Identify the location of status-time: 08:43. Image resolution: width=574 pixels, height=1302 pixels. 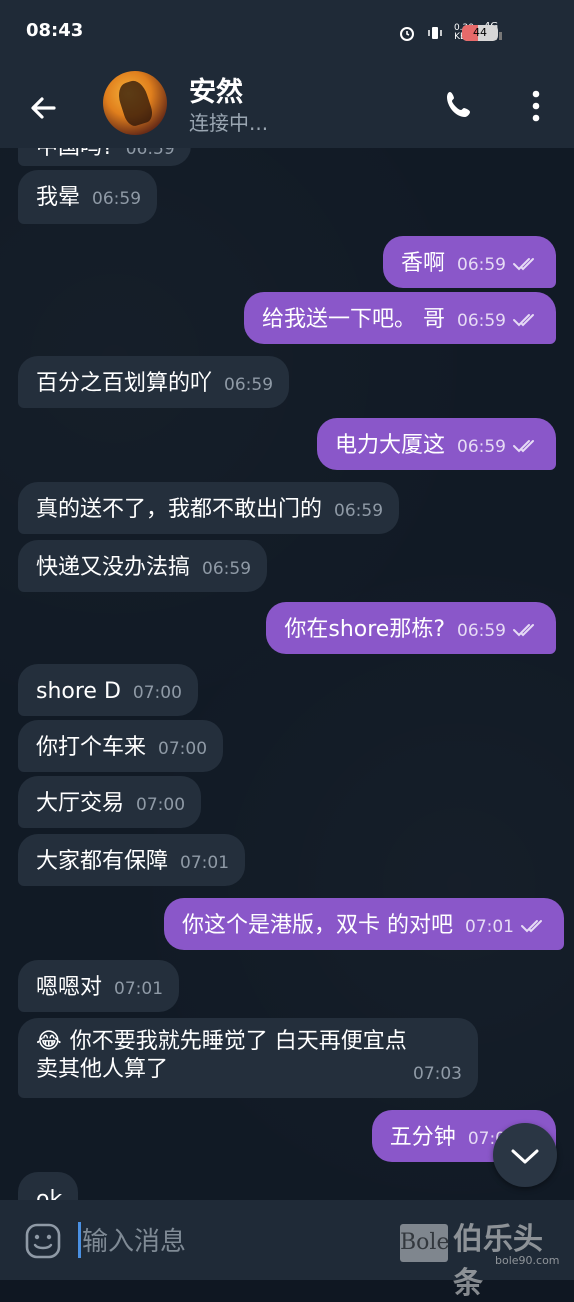
(55, 30).